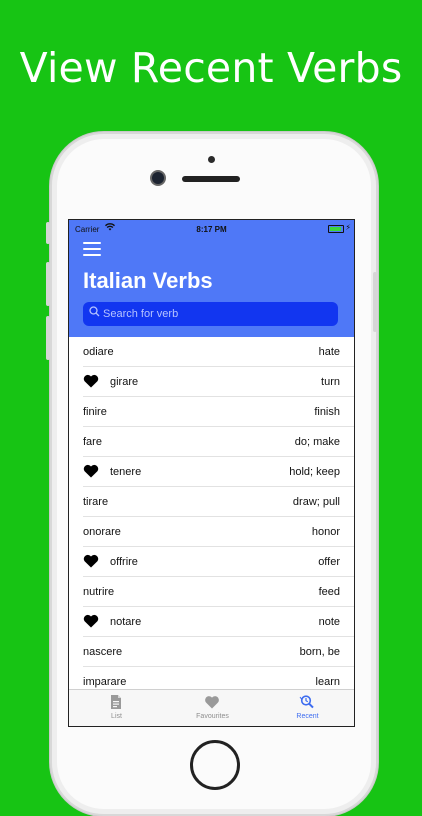 Image resolution: width=422 pixels, height=816 pixels. What do you see at coordinates (215, 765) in the screenshot?
I see `home-button` at bounding box center [215, 765].